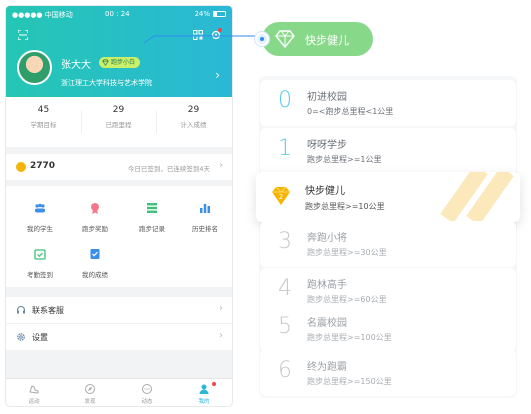 The height and width of the screenshot is (414, 531). I want to click on grid-item-label: 考勤签到, so click(40, 275).